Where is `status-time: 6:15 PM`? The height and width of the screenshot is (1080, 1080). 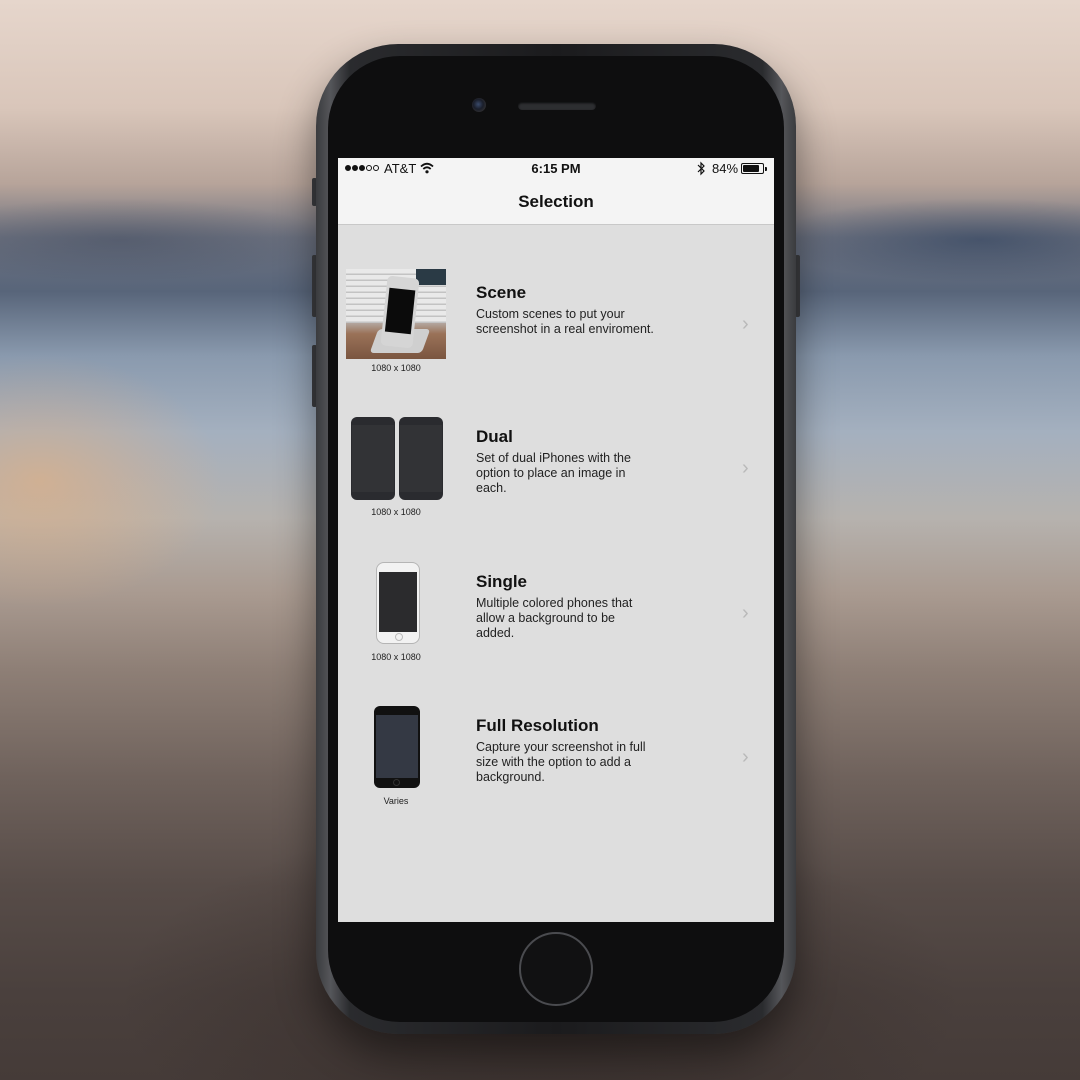 status-time: 6:15 PM is located at coordinates (556, 168).